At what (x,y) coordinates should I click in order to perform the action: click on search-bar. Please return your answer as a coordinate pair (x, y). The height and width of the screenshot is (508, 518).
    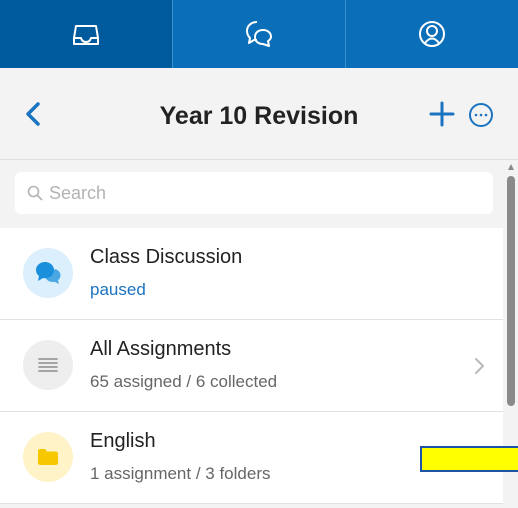
    Looking at the image, I should click on (254, 193).